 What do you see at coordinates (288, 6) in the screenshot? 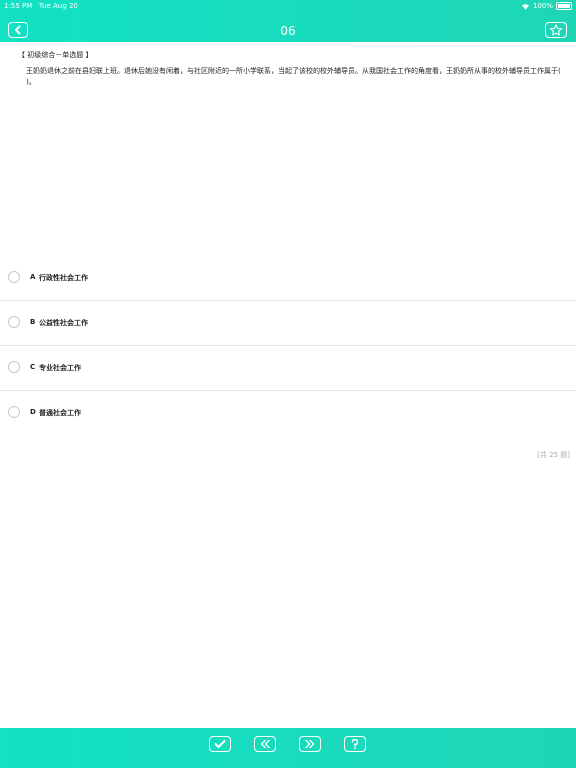
I see `status-bar: 1:55 PM Tue Aug 20 100%` at bounding box center [288, 6].